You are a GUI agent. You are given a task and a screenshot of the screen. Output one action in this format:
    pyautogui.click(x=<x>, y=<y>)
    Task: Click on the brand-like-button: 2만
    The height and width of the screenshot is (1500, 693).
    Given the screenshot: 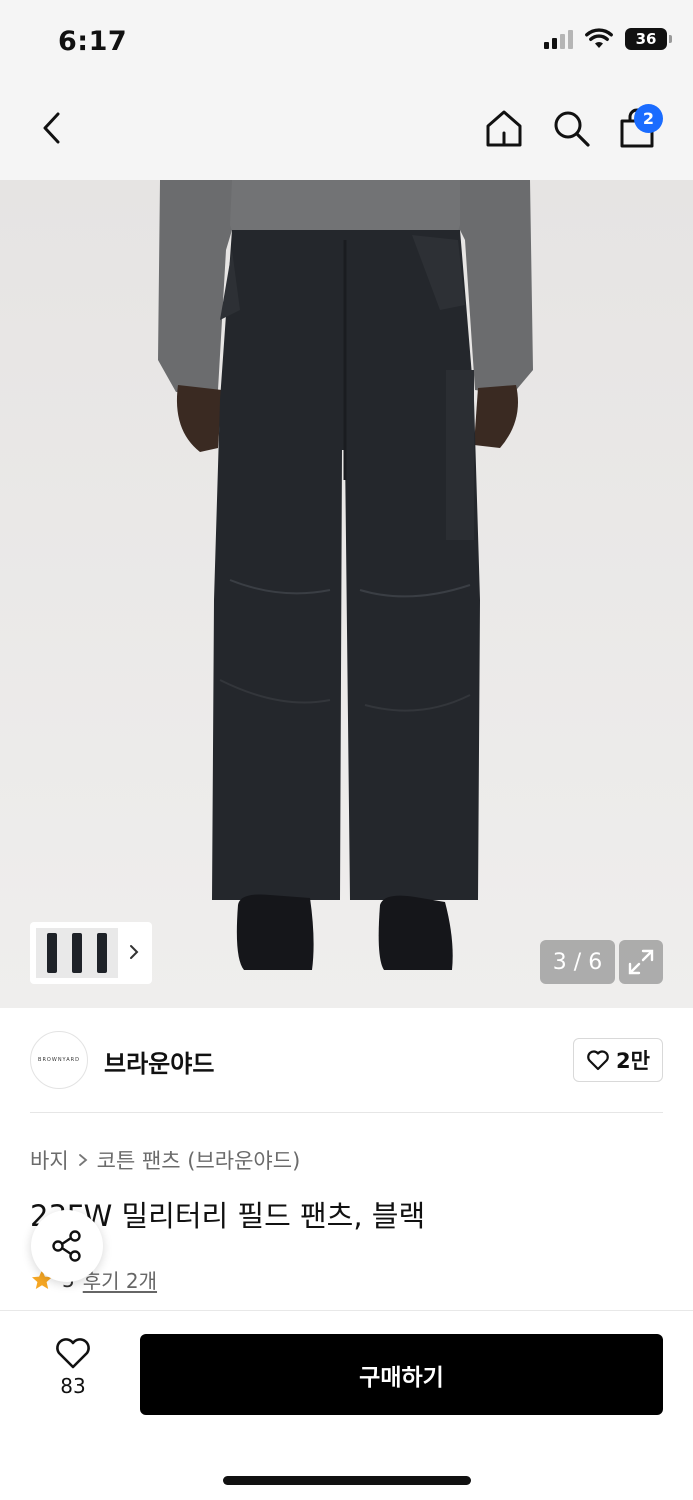 What is the action you would take?
    pyautogui.click(x=618, y=1060)
    